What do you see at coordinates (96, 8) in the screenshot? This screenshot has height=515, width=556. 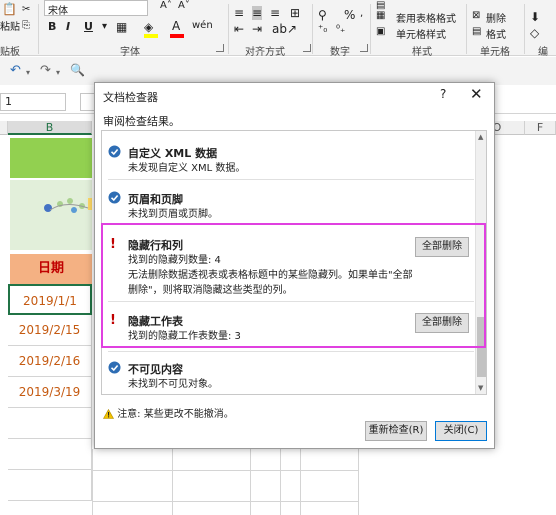 I see `font-name-select: 宋体` at bounding box center [96, 8].